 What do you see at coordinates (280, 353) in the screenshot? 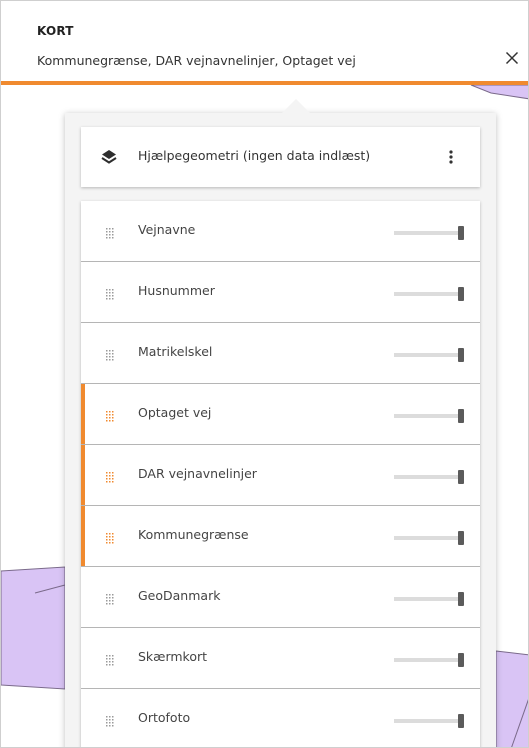
I see `layer-row: Matrikelskel` at bounding box center [280, 353].